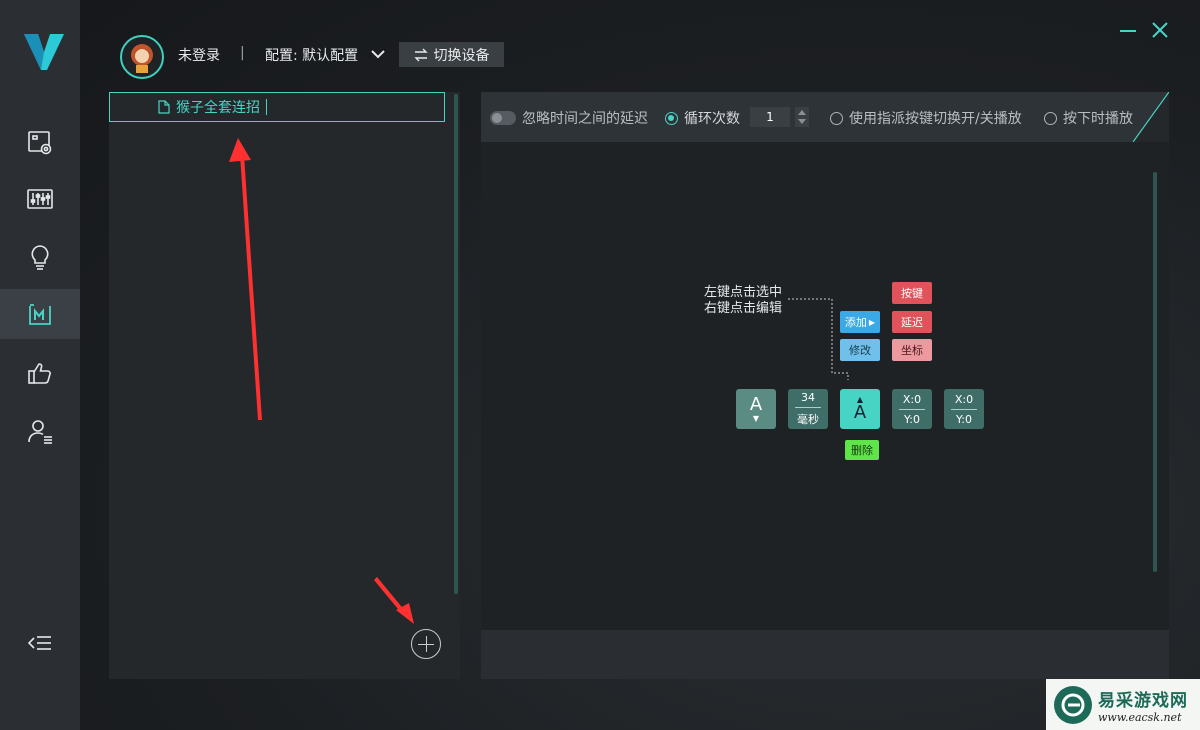  Describe the element at coordinates (1143, 700) in the screenshot. I see `watermark-title: 易采游戏网` at that location.